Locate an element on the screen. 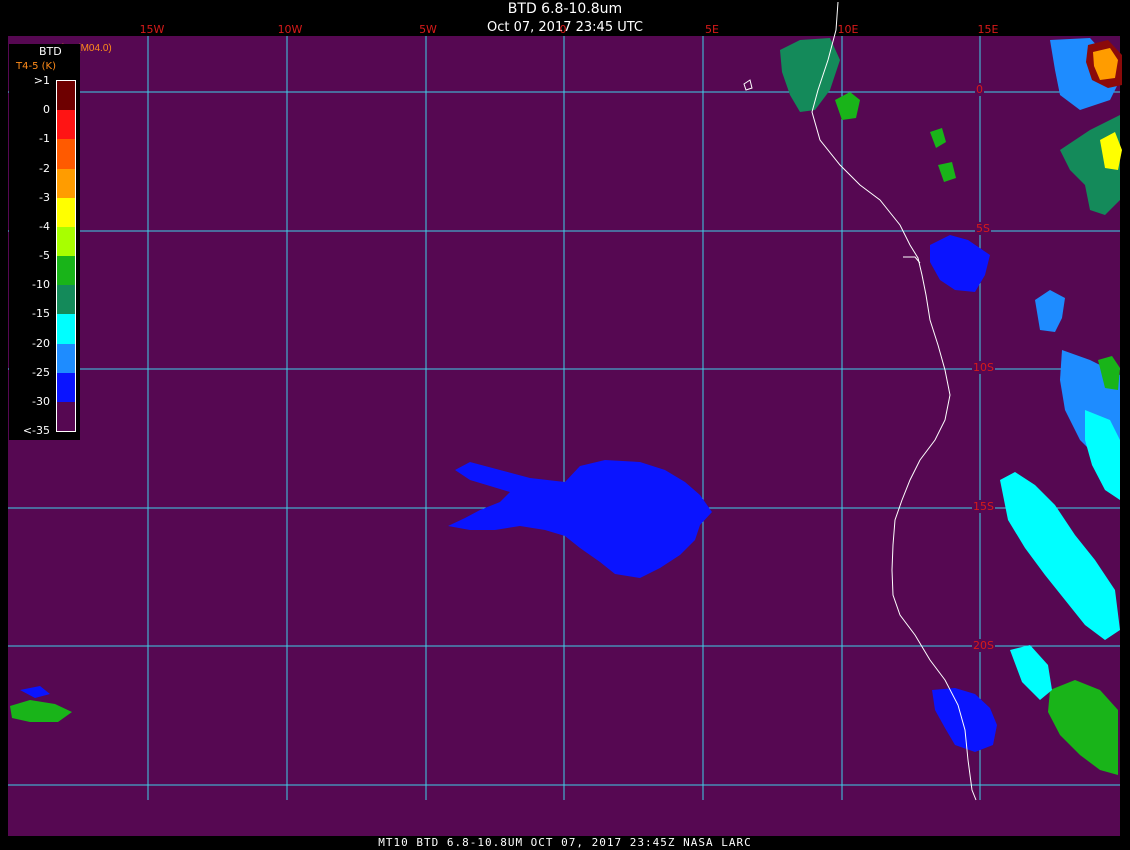 The height and width of the screenshot is (850, 1130). legend-tick-label: -20 is located at coordinates (41, 343).